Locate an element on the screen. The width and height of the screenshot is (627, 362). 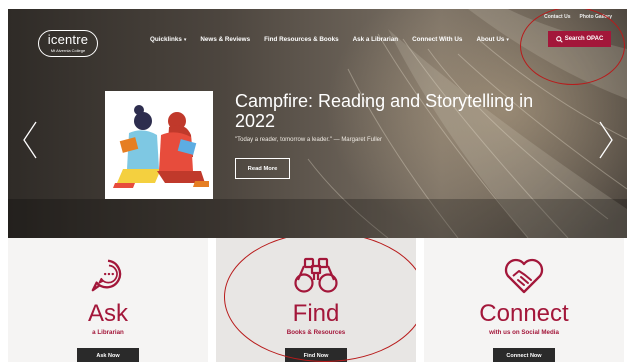
nav-ask-librarian: Ask a Librarian is located at coordinates (376, 39).